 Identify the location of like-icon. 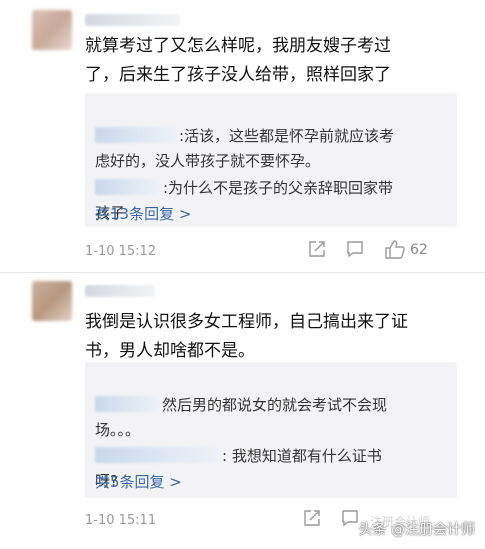
(395, 249).